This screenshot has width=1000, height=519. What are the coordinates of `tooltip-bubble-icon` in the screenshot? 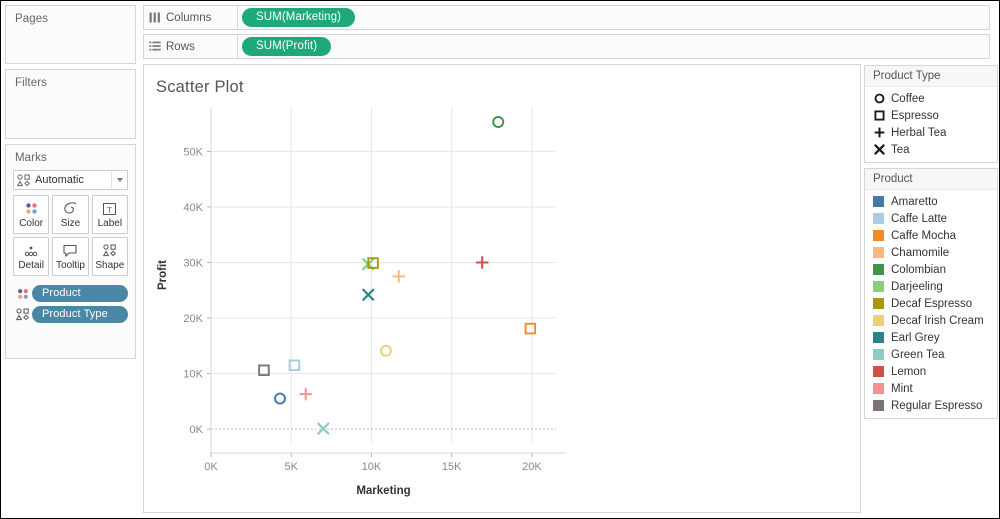 It's located at (70, 250).